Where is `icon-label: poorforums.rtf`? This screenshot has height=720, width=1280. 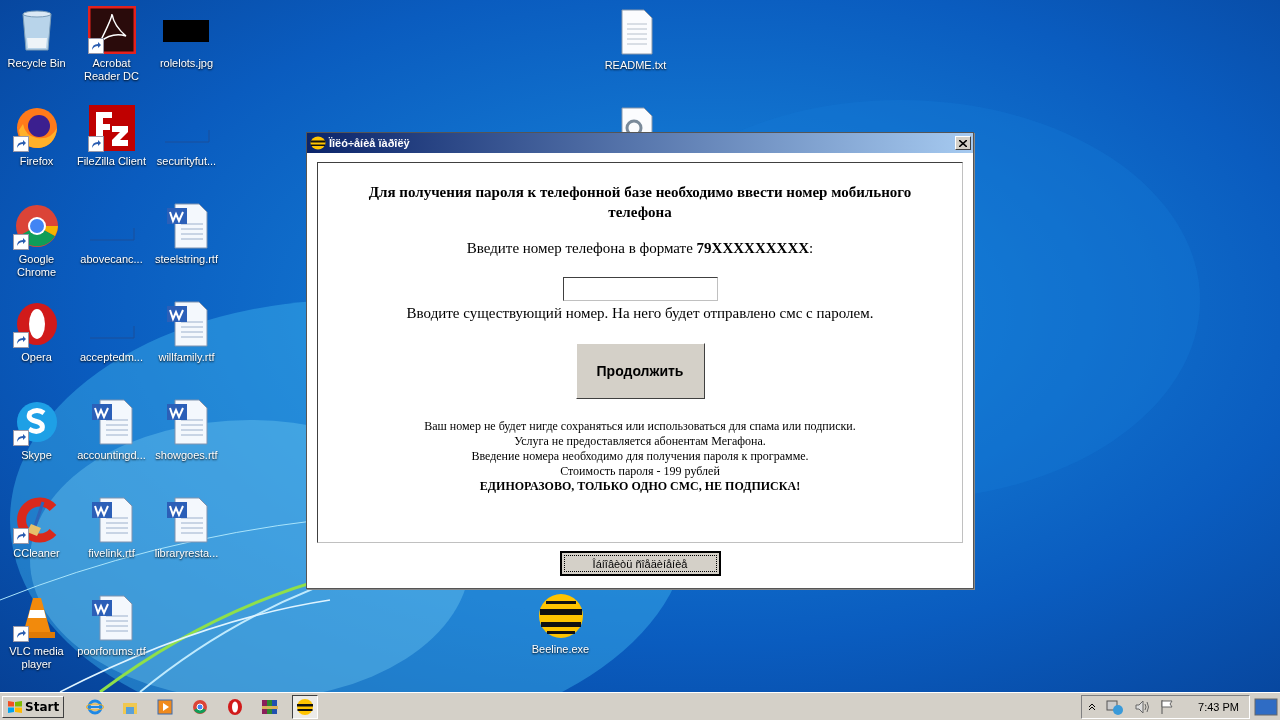 icon-label: poorforums.rtf is located at coordinates (111, 651).